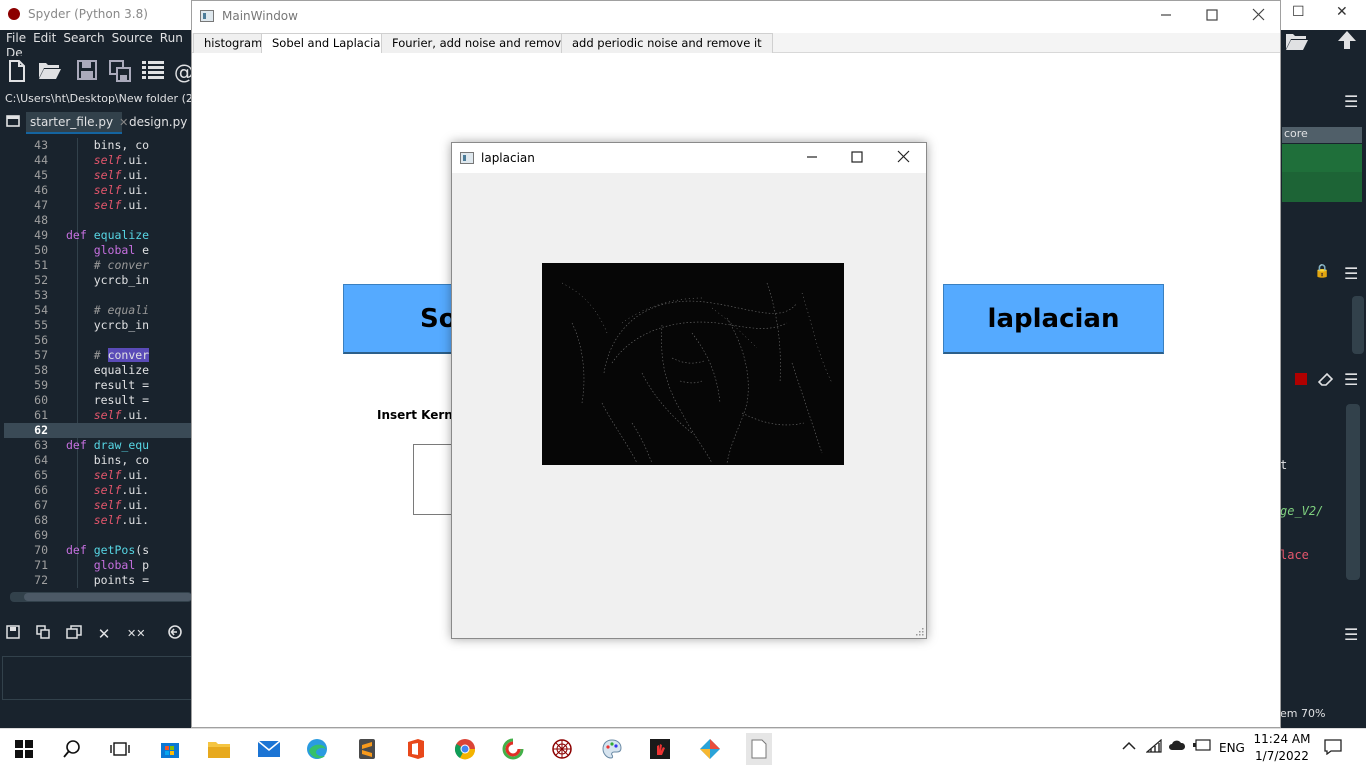 The height and width of the screenshot is (768, 1366). What do you see at coordinates (1282, 756) in the screenshot?
I see `clock-date: 1/7/2022` at bounding box center [1282, 756].